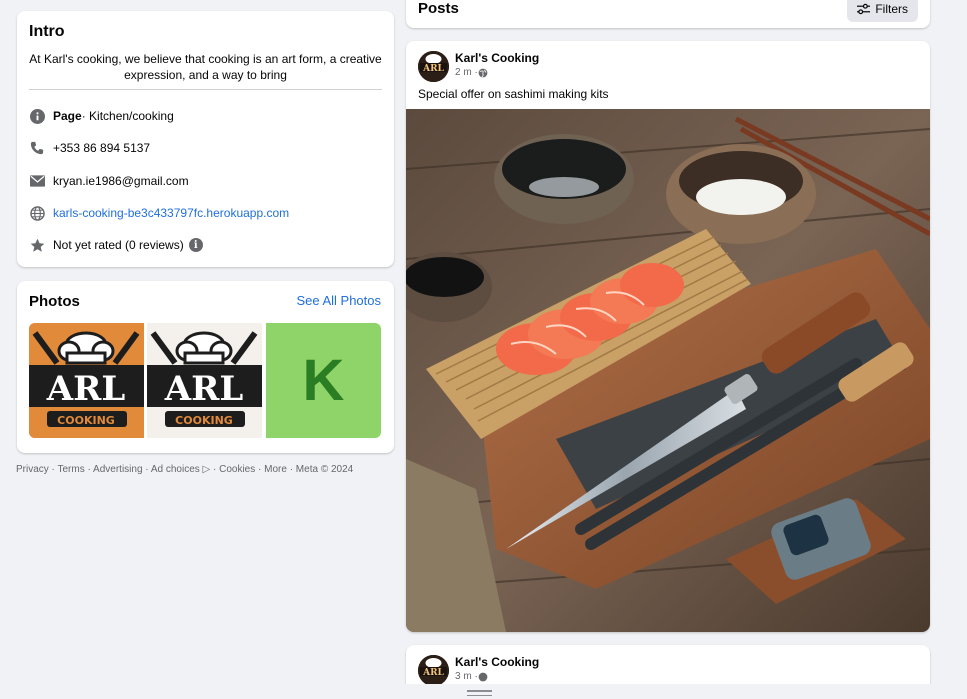 The height and width of the screenshot is (699, 967). Describe the element at coordinates (37, 148) in the screenshot. I see `phone-icon` at that location.